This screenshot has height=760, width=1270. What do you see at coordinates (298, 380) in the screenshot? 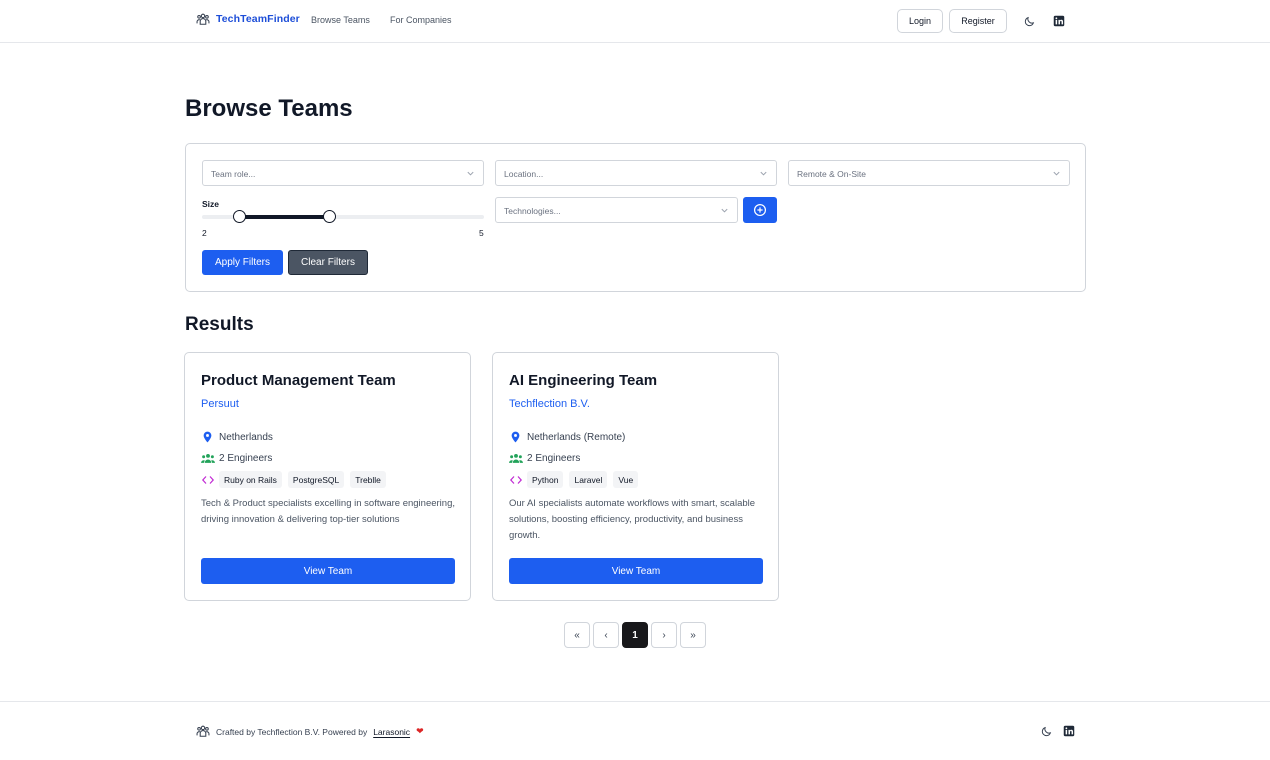
I see `team-title: Product Management Team` at bounding box center [298, 380].